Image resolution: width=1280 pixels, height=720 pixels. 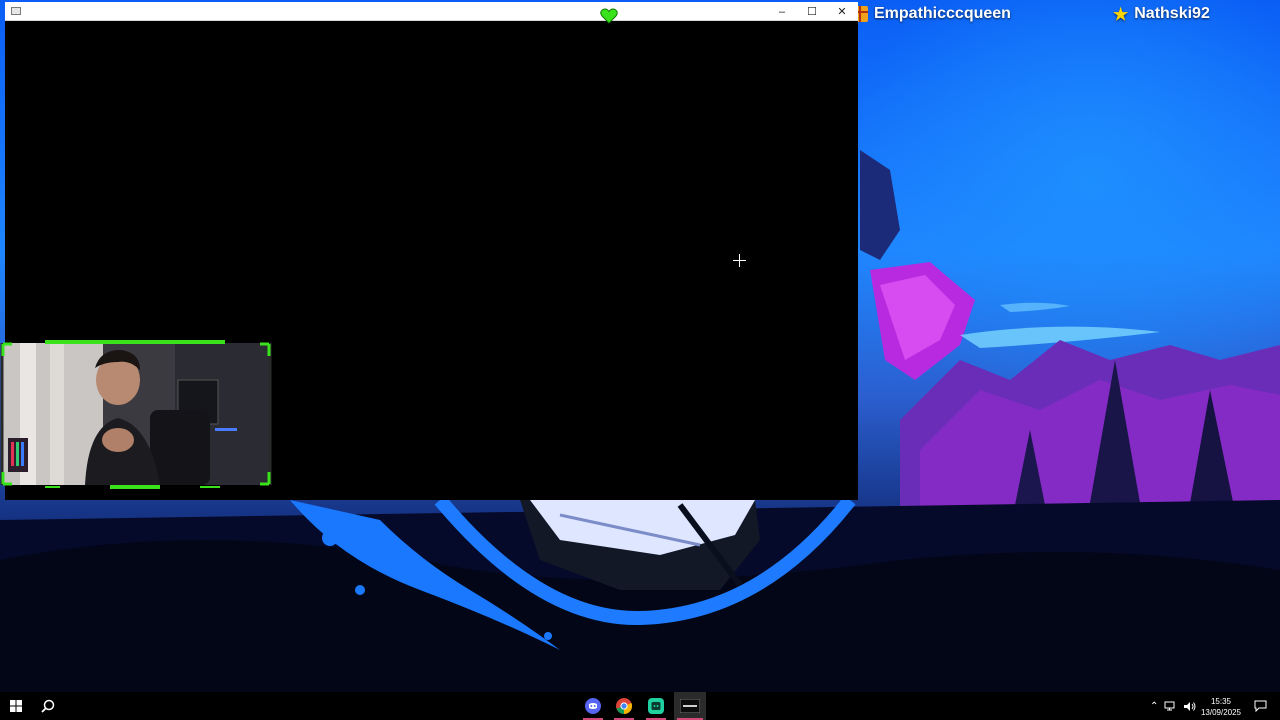 I want to click on system-tray: ⌃, so click(x=1173, y=706).